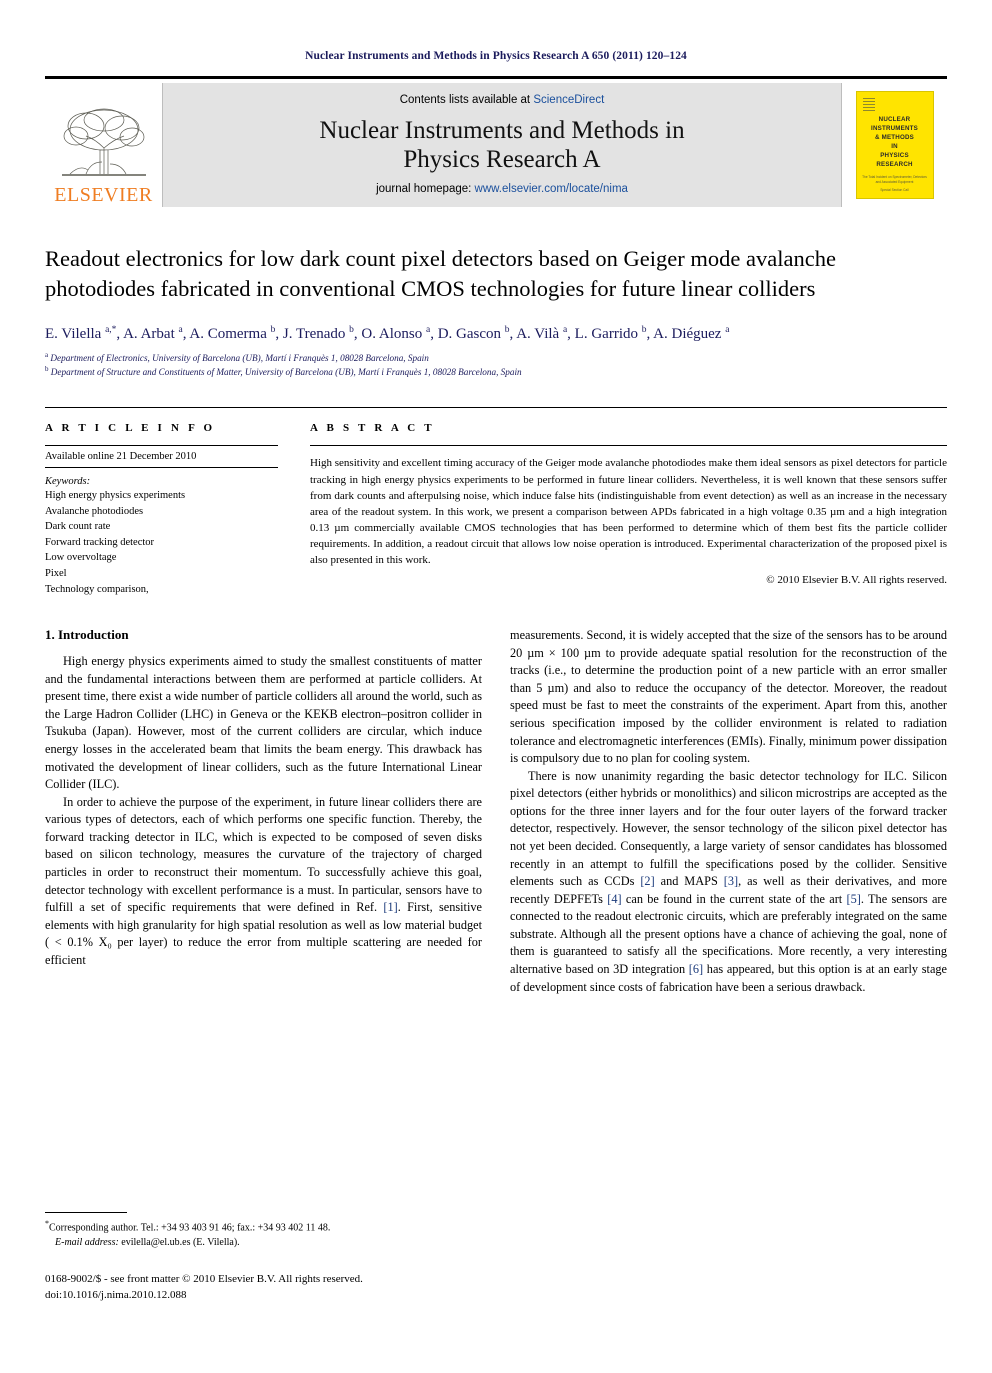 This screenshot has width=992, height=1373. Describe the element at coordinates (551, 189) in the screenshot. I see `homepage-url-link: www.elsevier.com/locate/nima` at that location.